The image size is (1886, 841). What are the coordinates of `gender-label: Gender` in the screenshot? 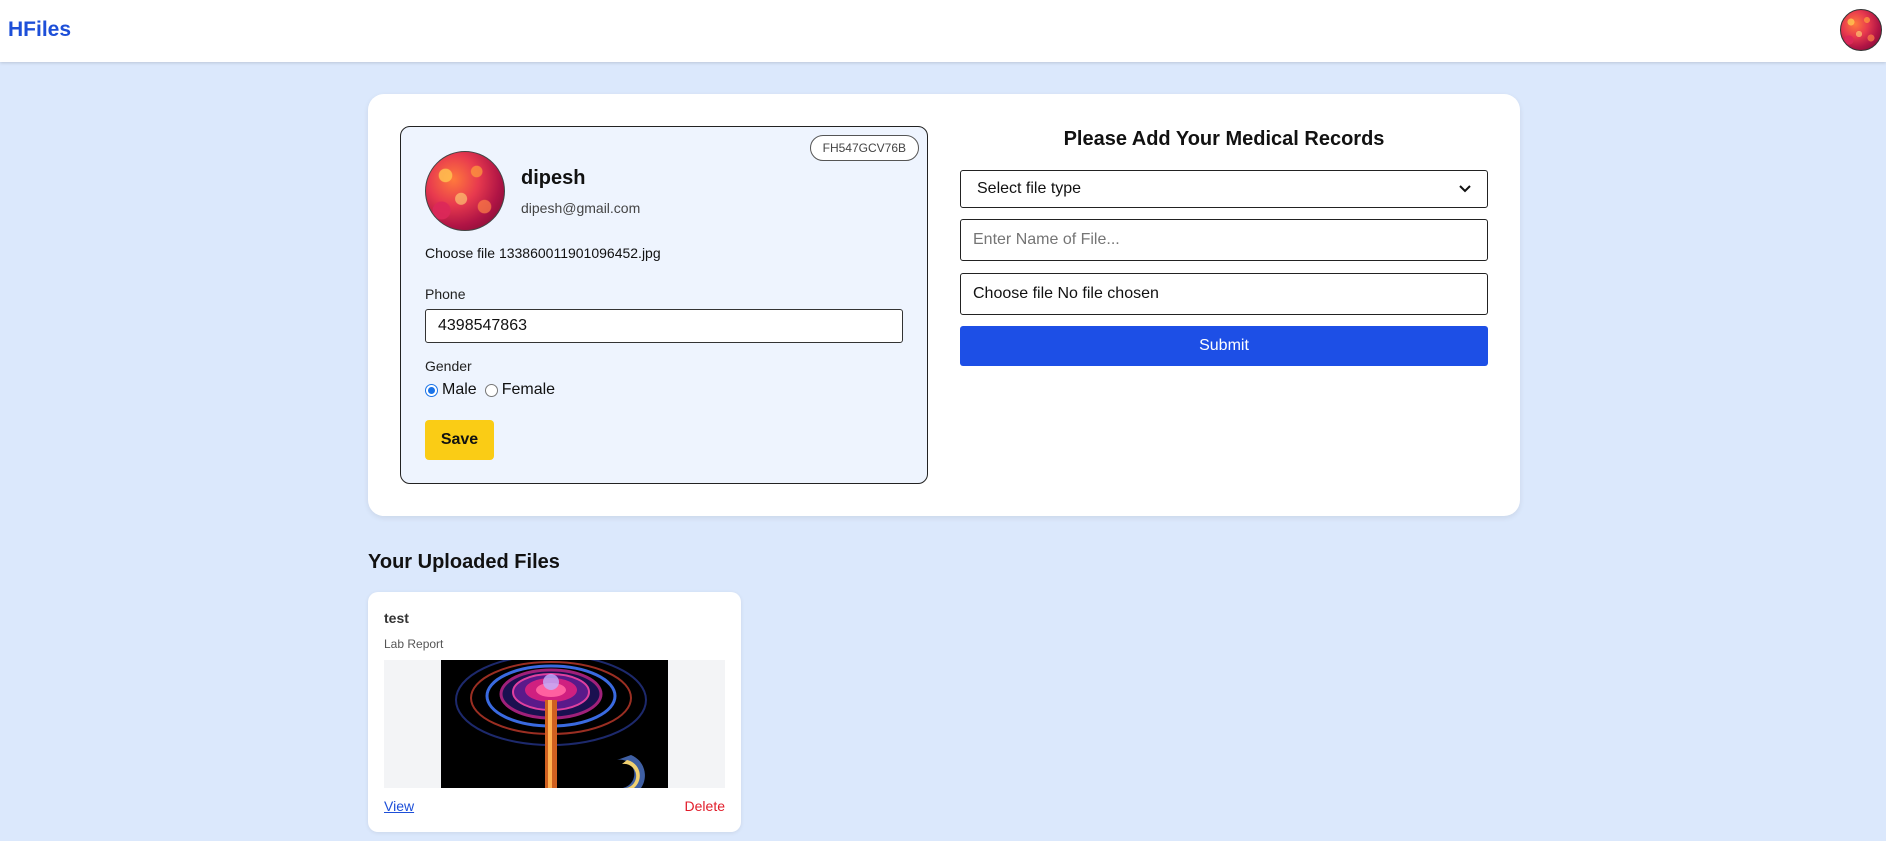 It's located at (448, 366).